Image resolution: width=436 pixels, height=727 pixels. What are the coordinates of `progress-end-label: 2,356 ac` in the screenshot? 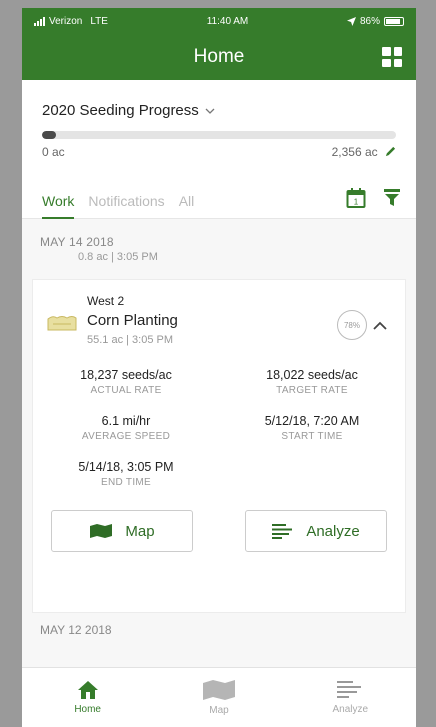 It's located at (354, 152).